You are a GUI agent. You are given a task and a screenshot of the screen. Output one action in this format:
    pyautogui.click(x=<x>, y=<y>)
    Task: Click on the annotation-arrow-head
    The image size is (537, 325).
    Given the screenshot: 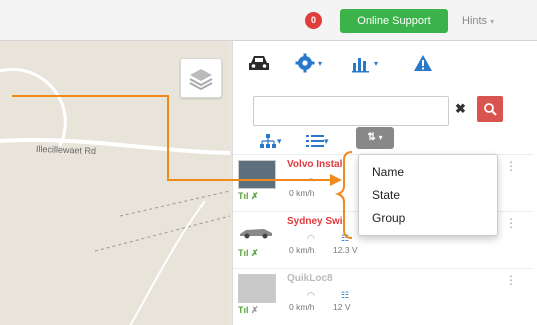 What is the action you would take?
    pyautogui.click(x=336, y=180)
    